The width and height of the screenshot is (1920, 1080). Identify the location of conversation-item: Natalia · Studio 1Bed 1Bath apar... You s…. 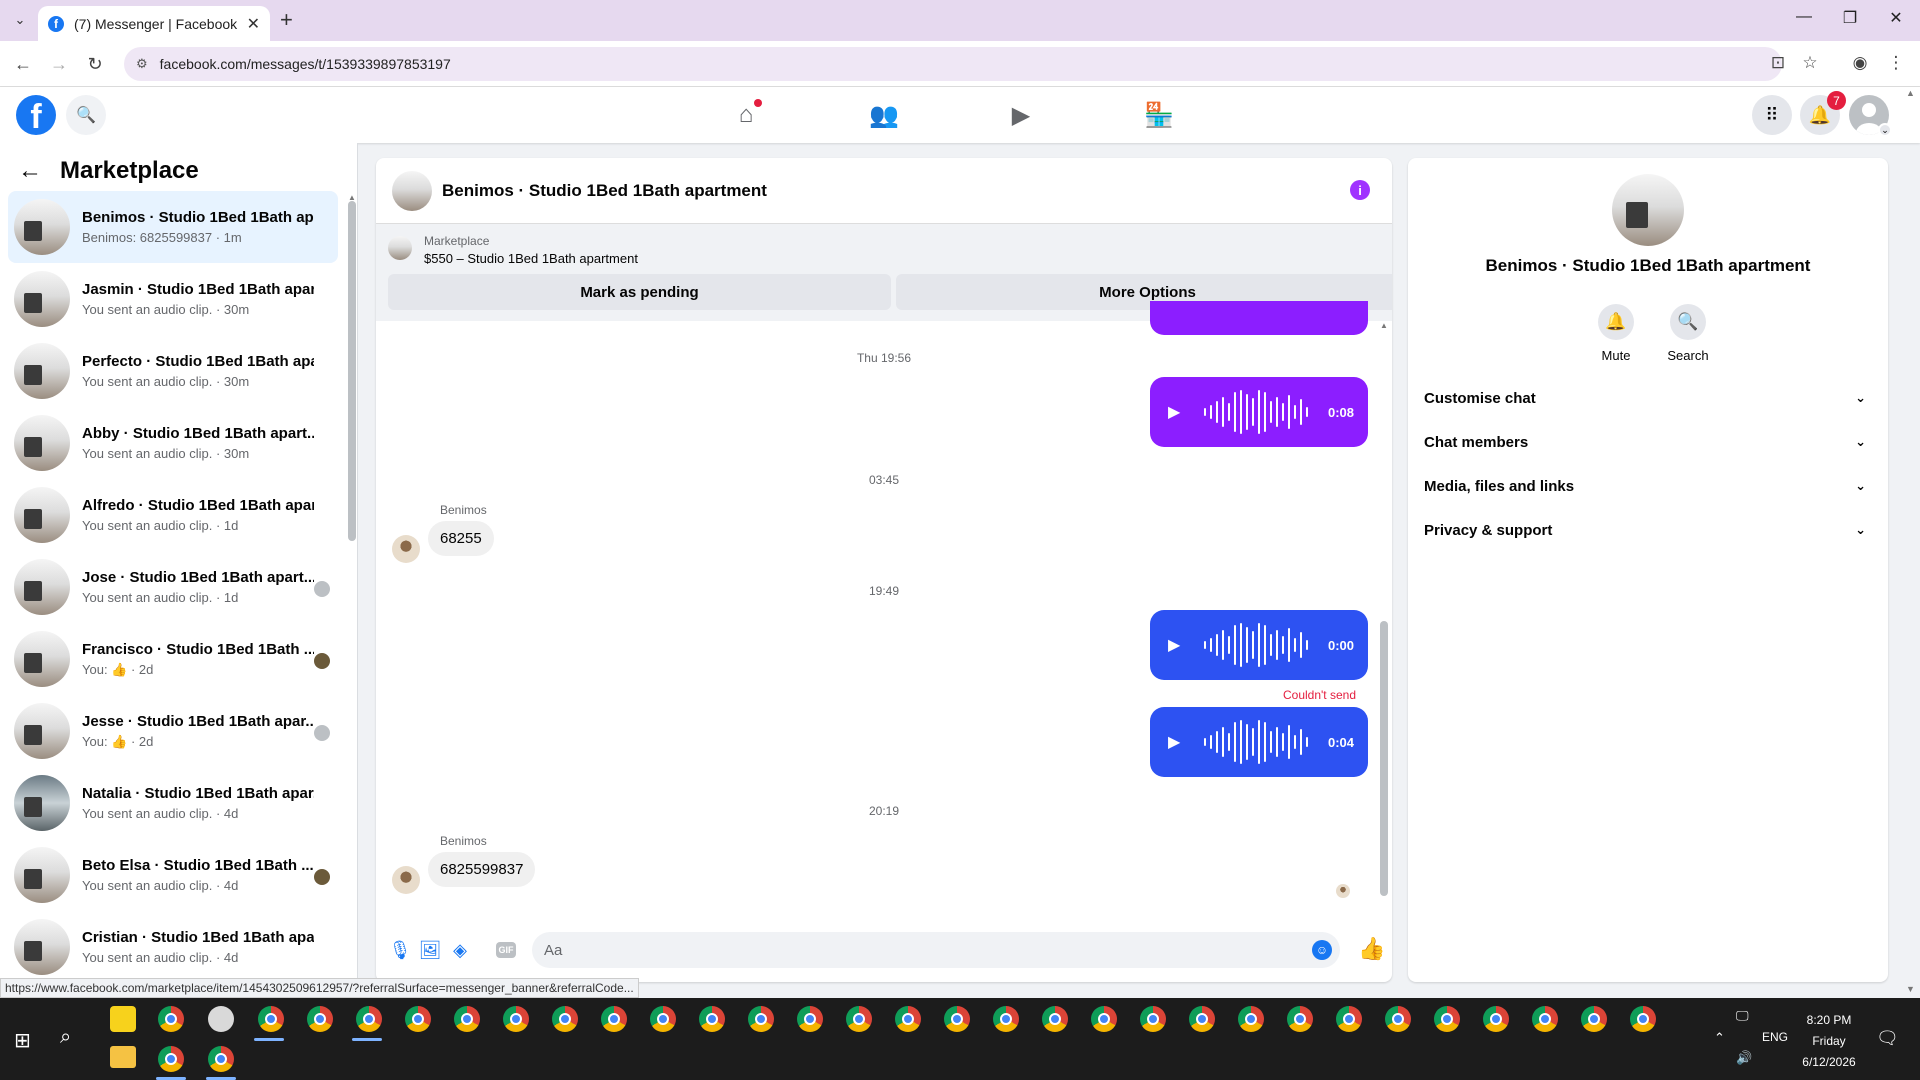
(173, 803).